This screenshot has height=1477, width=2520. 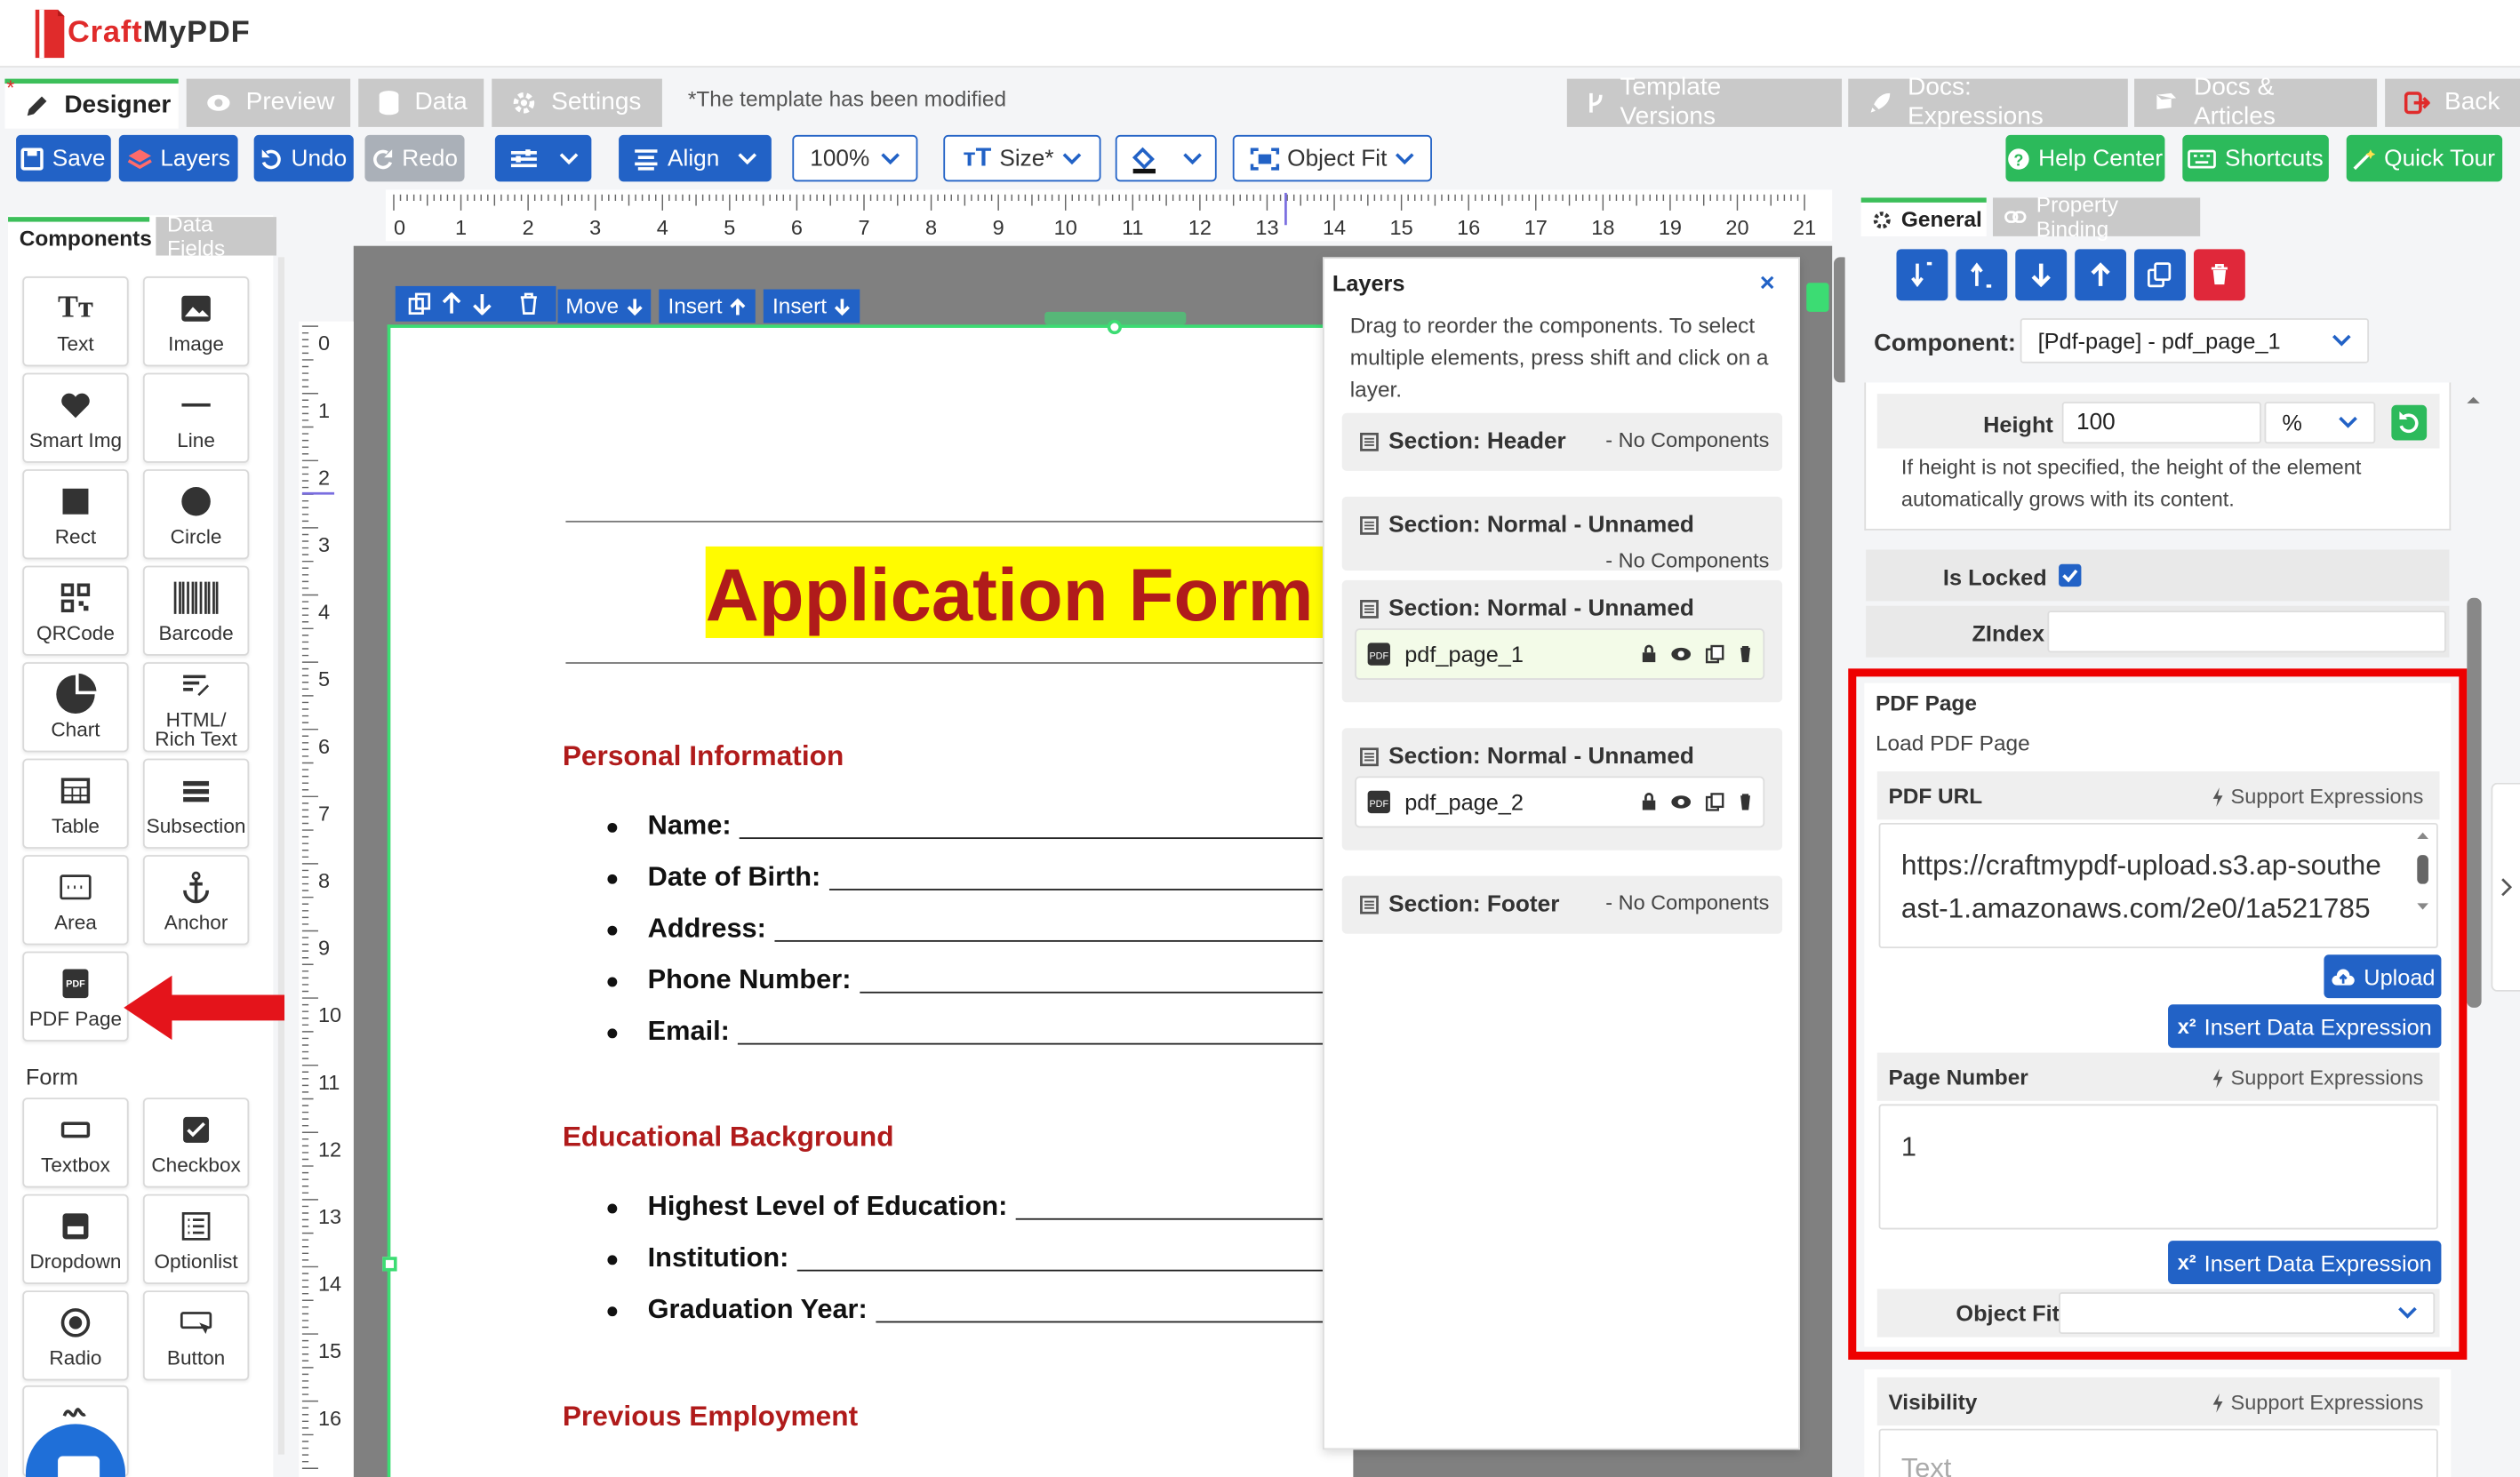 I want to click on insert-below-button: Insert, so click(x=811, y=306).